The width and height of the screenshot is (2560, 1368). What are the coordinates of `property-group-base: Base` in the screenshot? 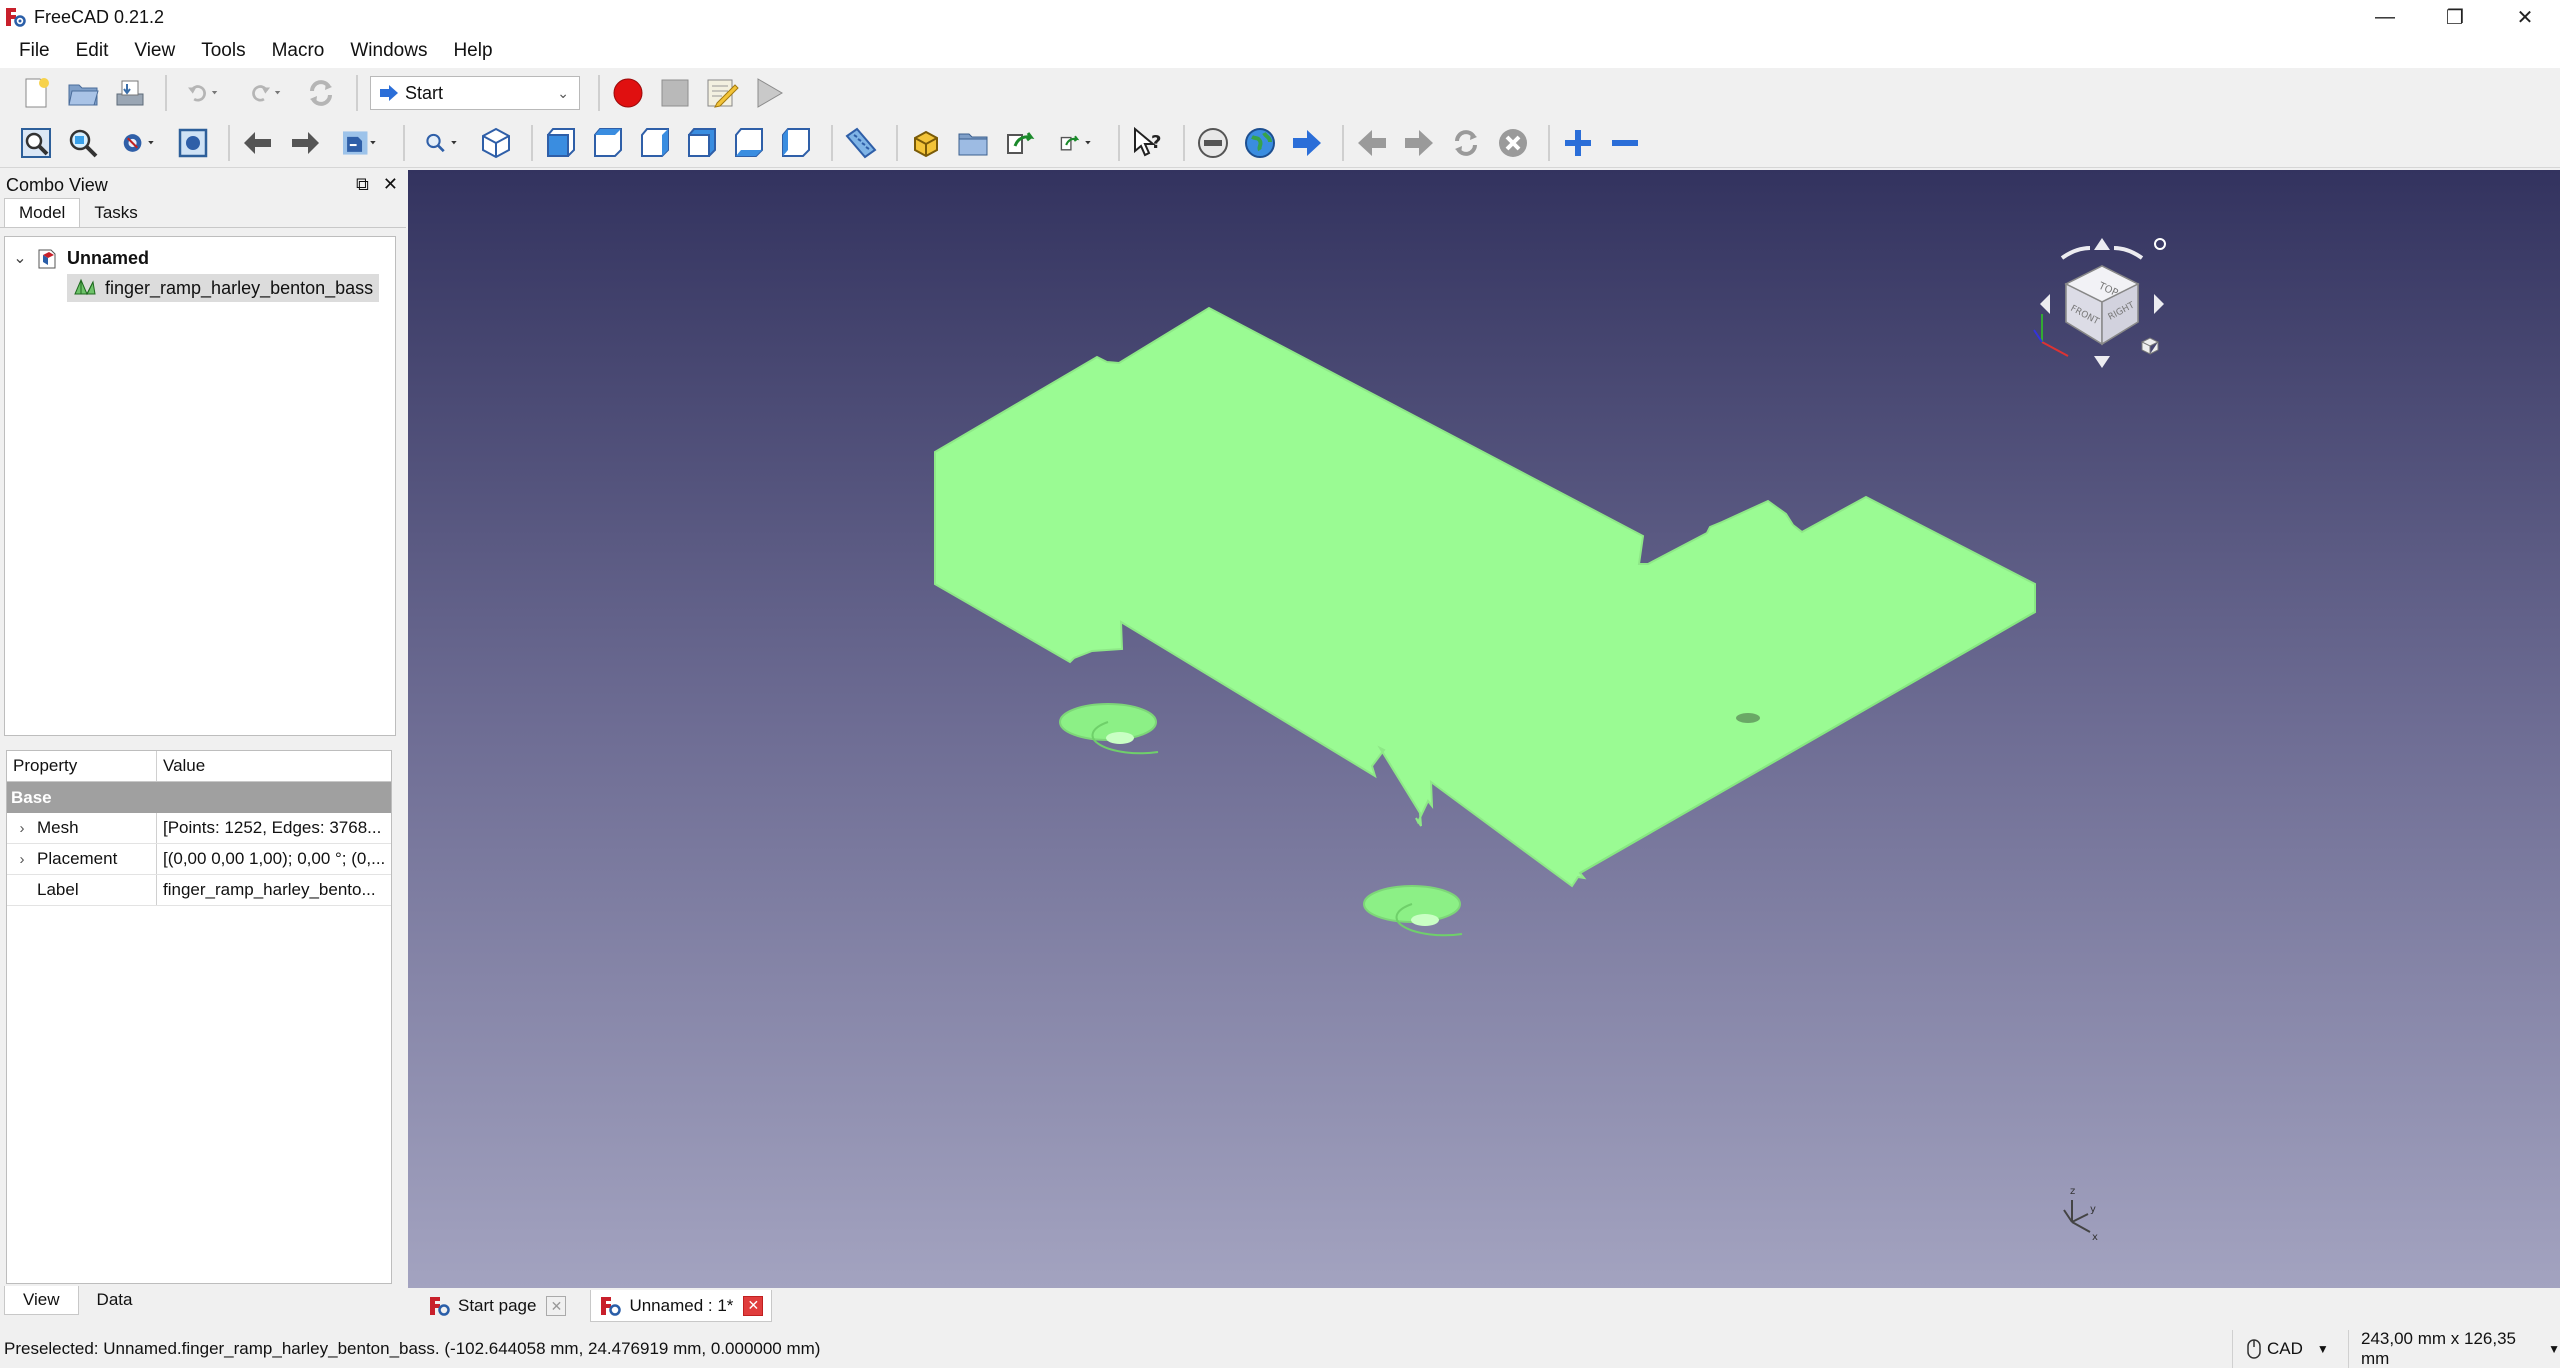 It's located at (199, 797).